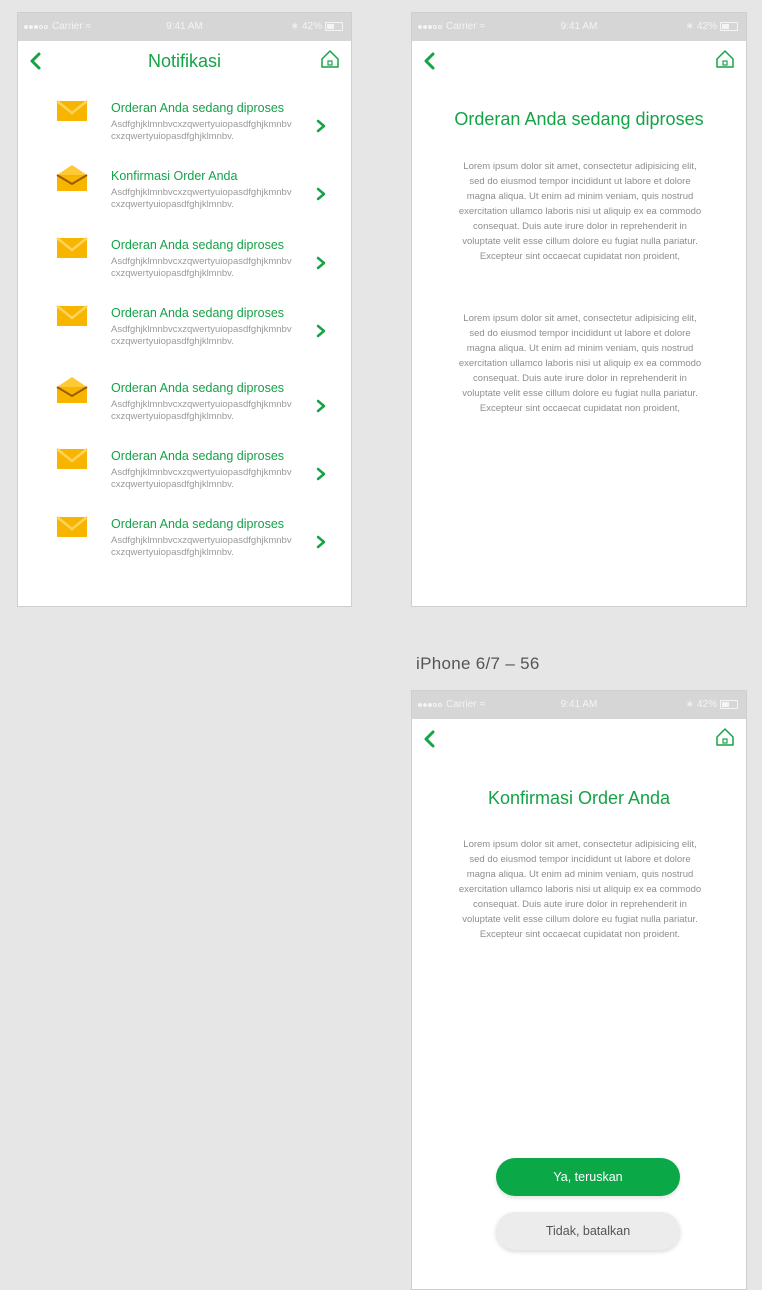 This screenshot has width=762, height=1290. I want to click on cancel-button: Tidak, batalkan, so click(588, 1231).